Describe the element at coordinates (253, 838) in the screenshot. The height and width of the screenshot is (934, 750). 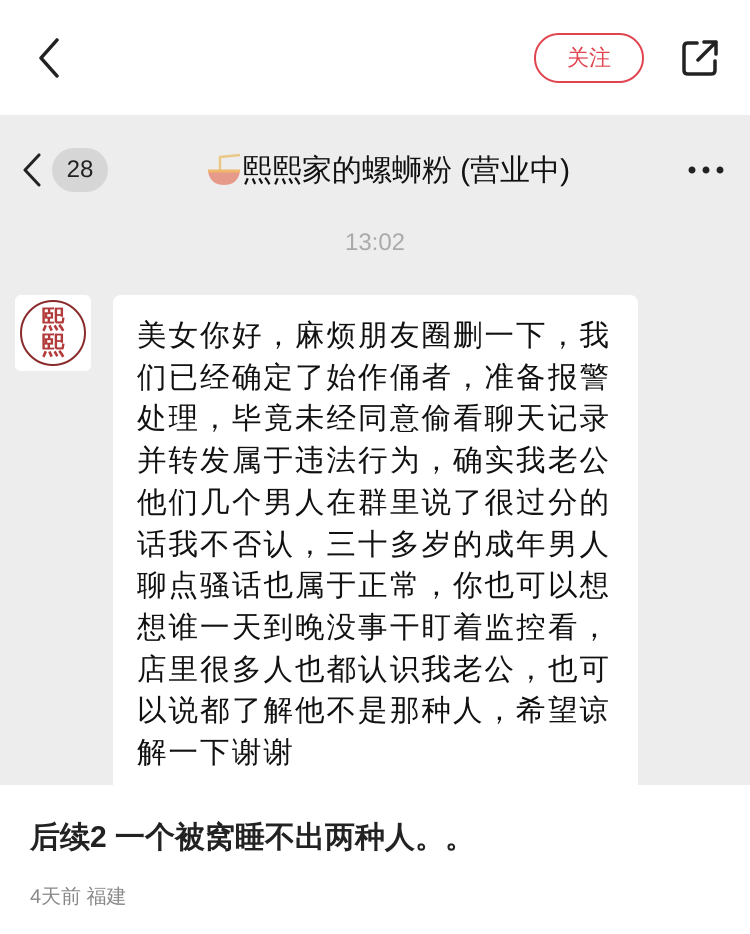
I see `post-title: 后续2 一个被窝睡不出两种人。。` at that location.